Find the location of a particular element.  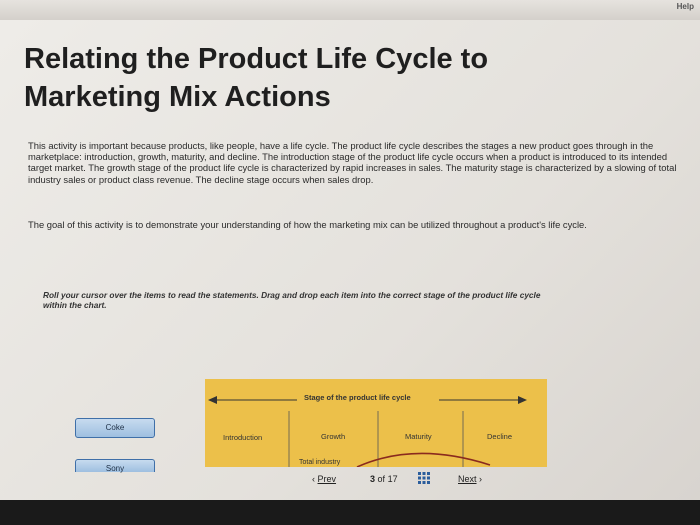

stage-title: Stage of the product life cycle is located at coordinates (357, 397).